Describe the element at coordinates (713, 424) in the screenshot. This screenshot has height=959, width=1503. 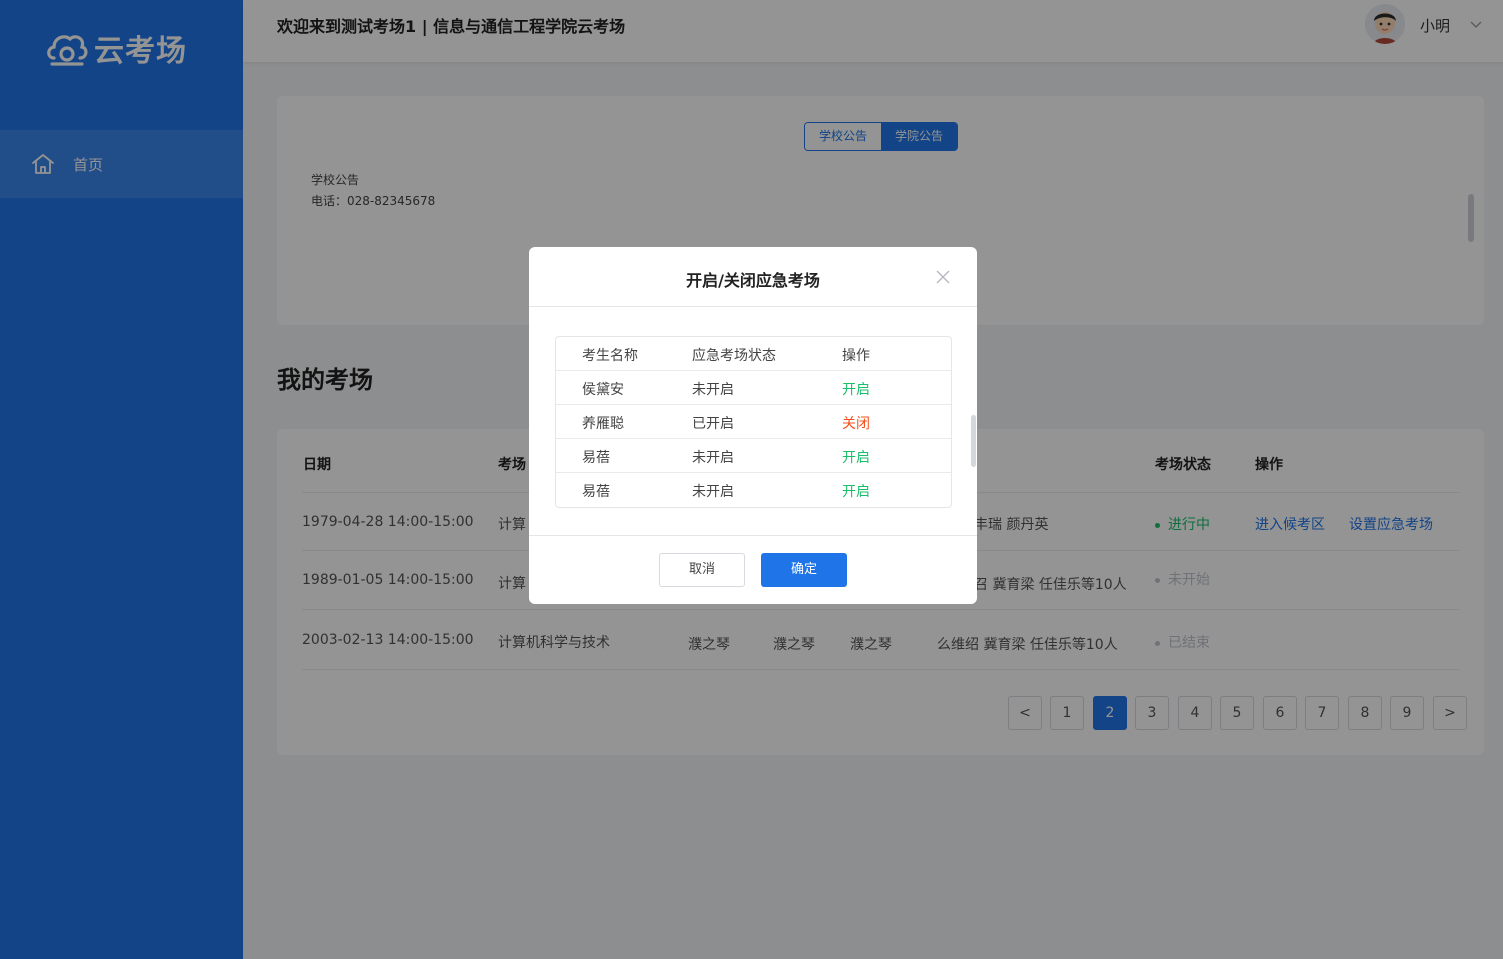
I see `candidate-state: 已开启` at that location.